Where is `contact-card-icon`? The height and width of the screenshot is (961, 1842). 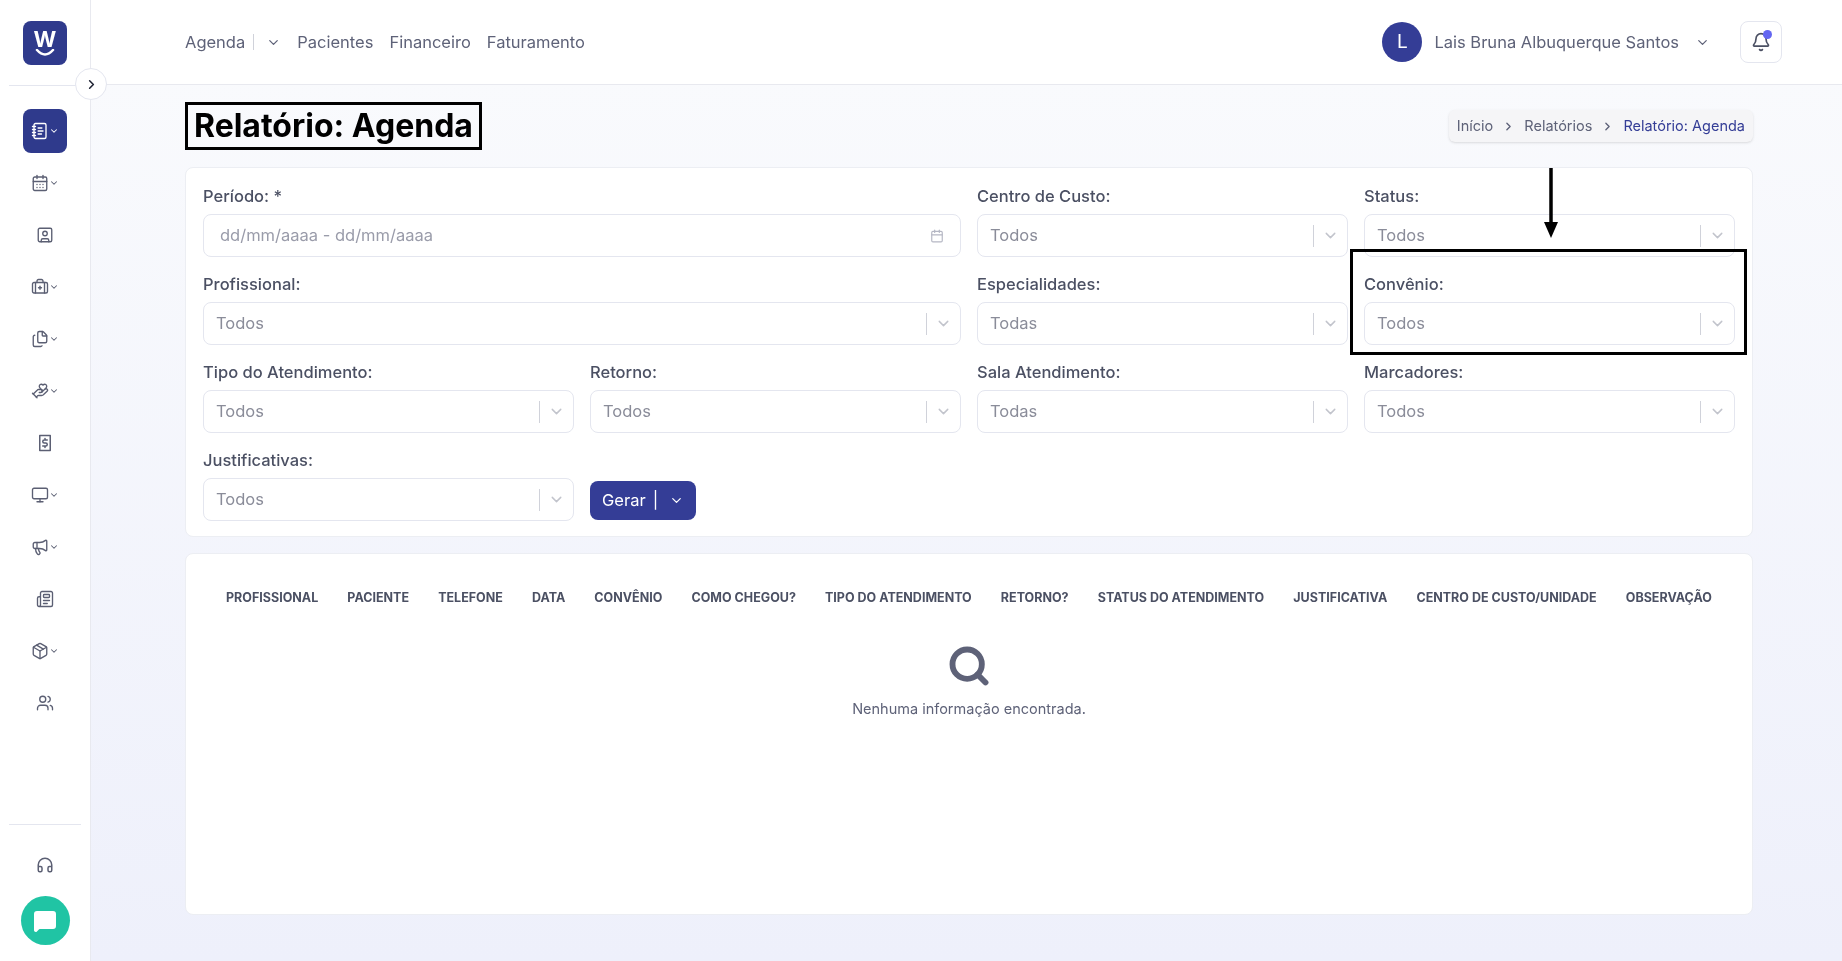
contact-card-icon is located at coordinates (45, 235).